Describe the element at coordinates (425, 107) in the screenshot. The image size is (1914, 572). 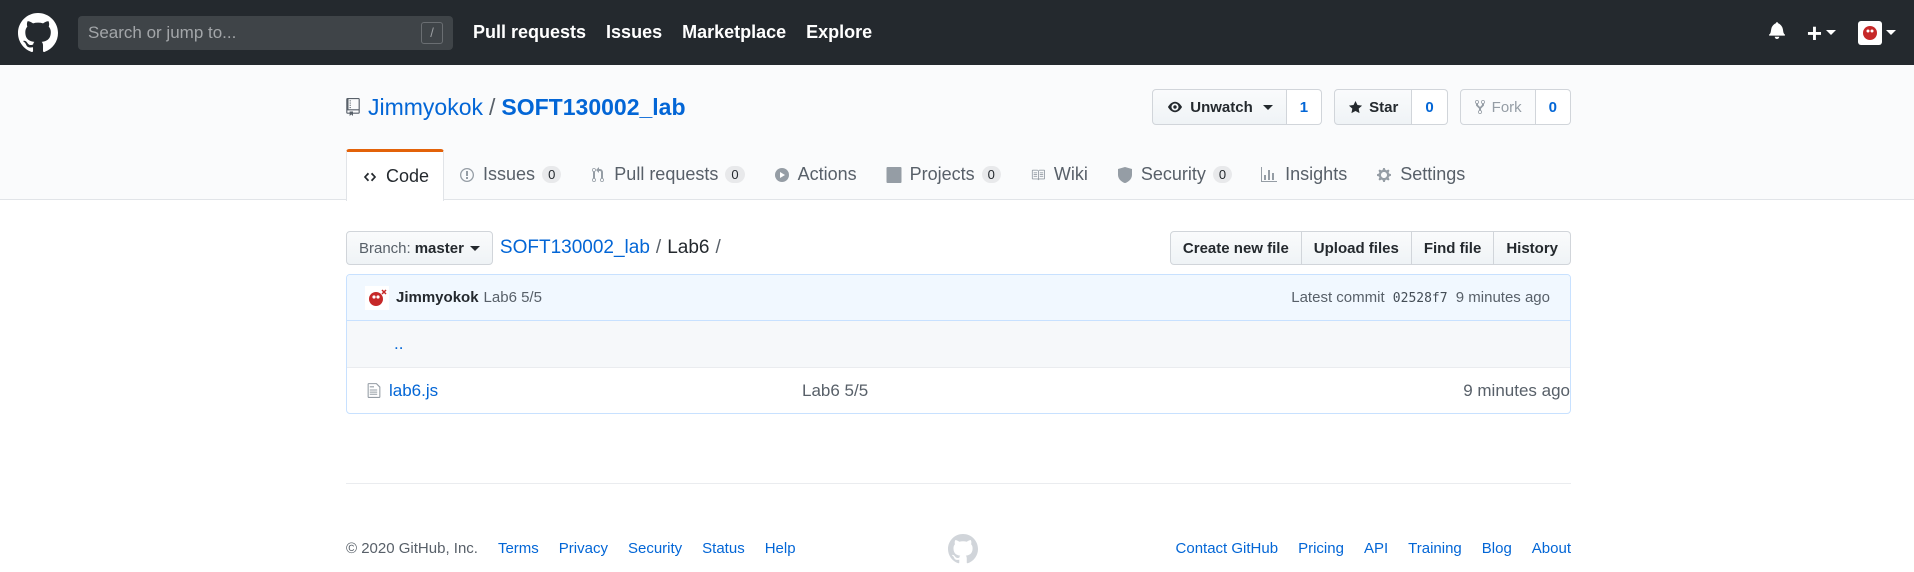
I see `repo-owner-link: Jimmyokok` at that location.